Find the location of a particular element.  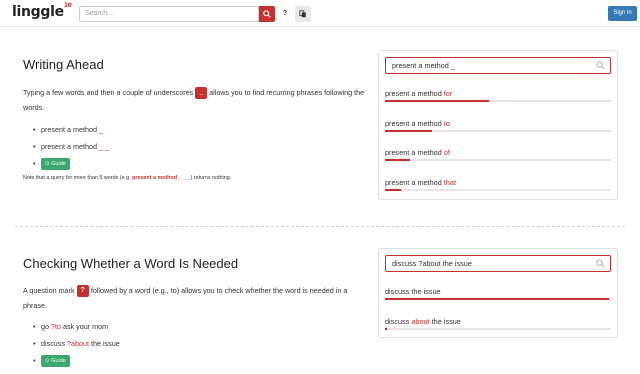

result-word: about is located at coordinates (420, 321).